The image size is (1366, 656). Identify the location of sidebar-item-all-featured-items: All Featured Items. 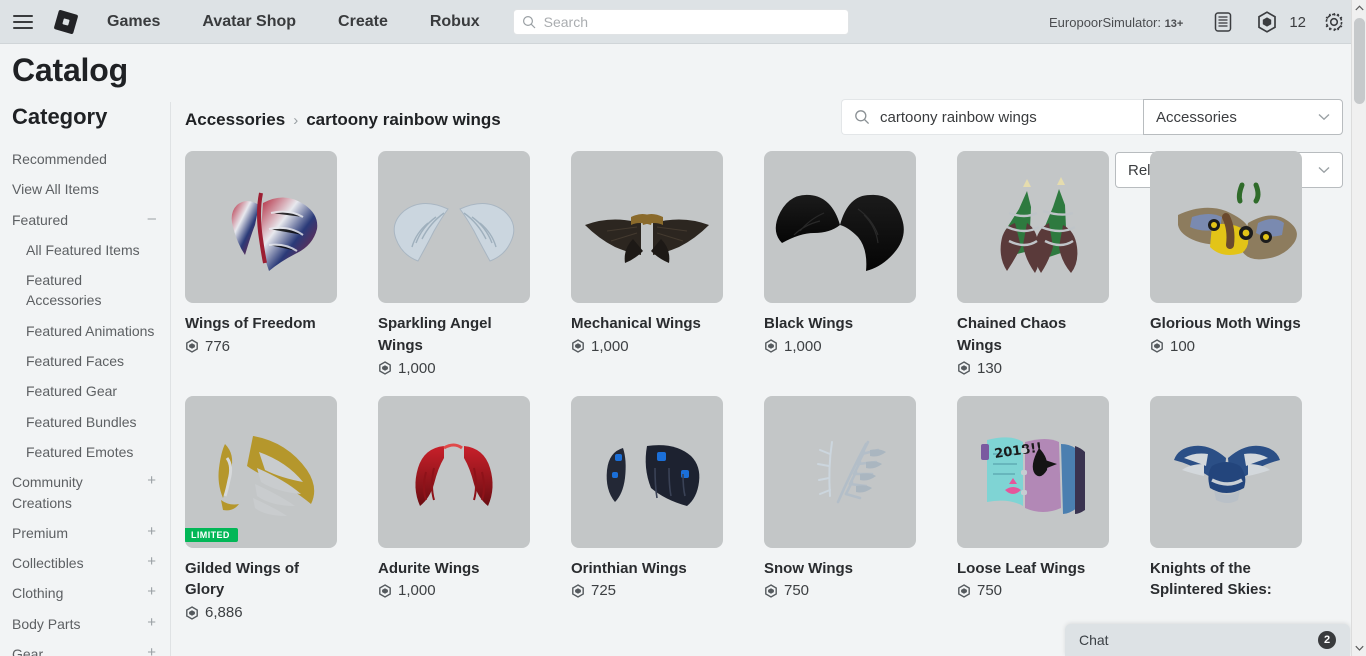
(91, 250).